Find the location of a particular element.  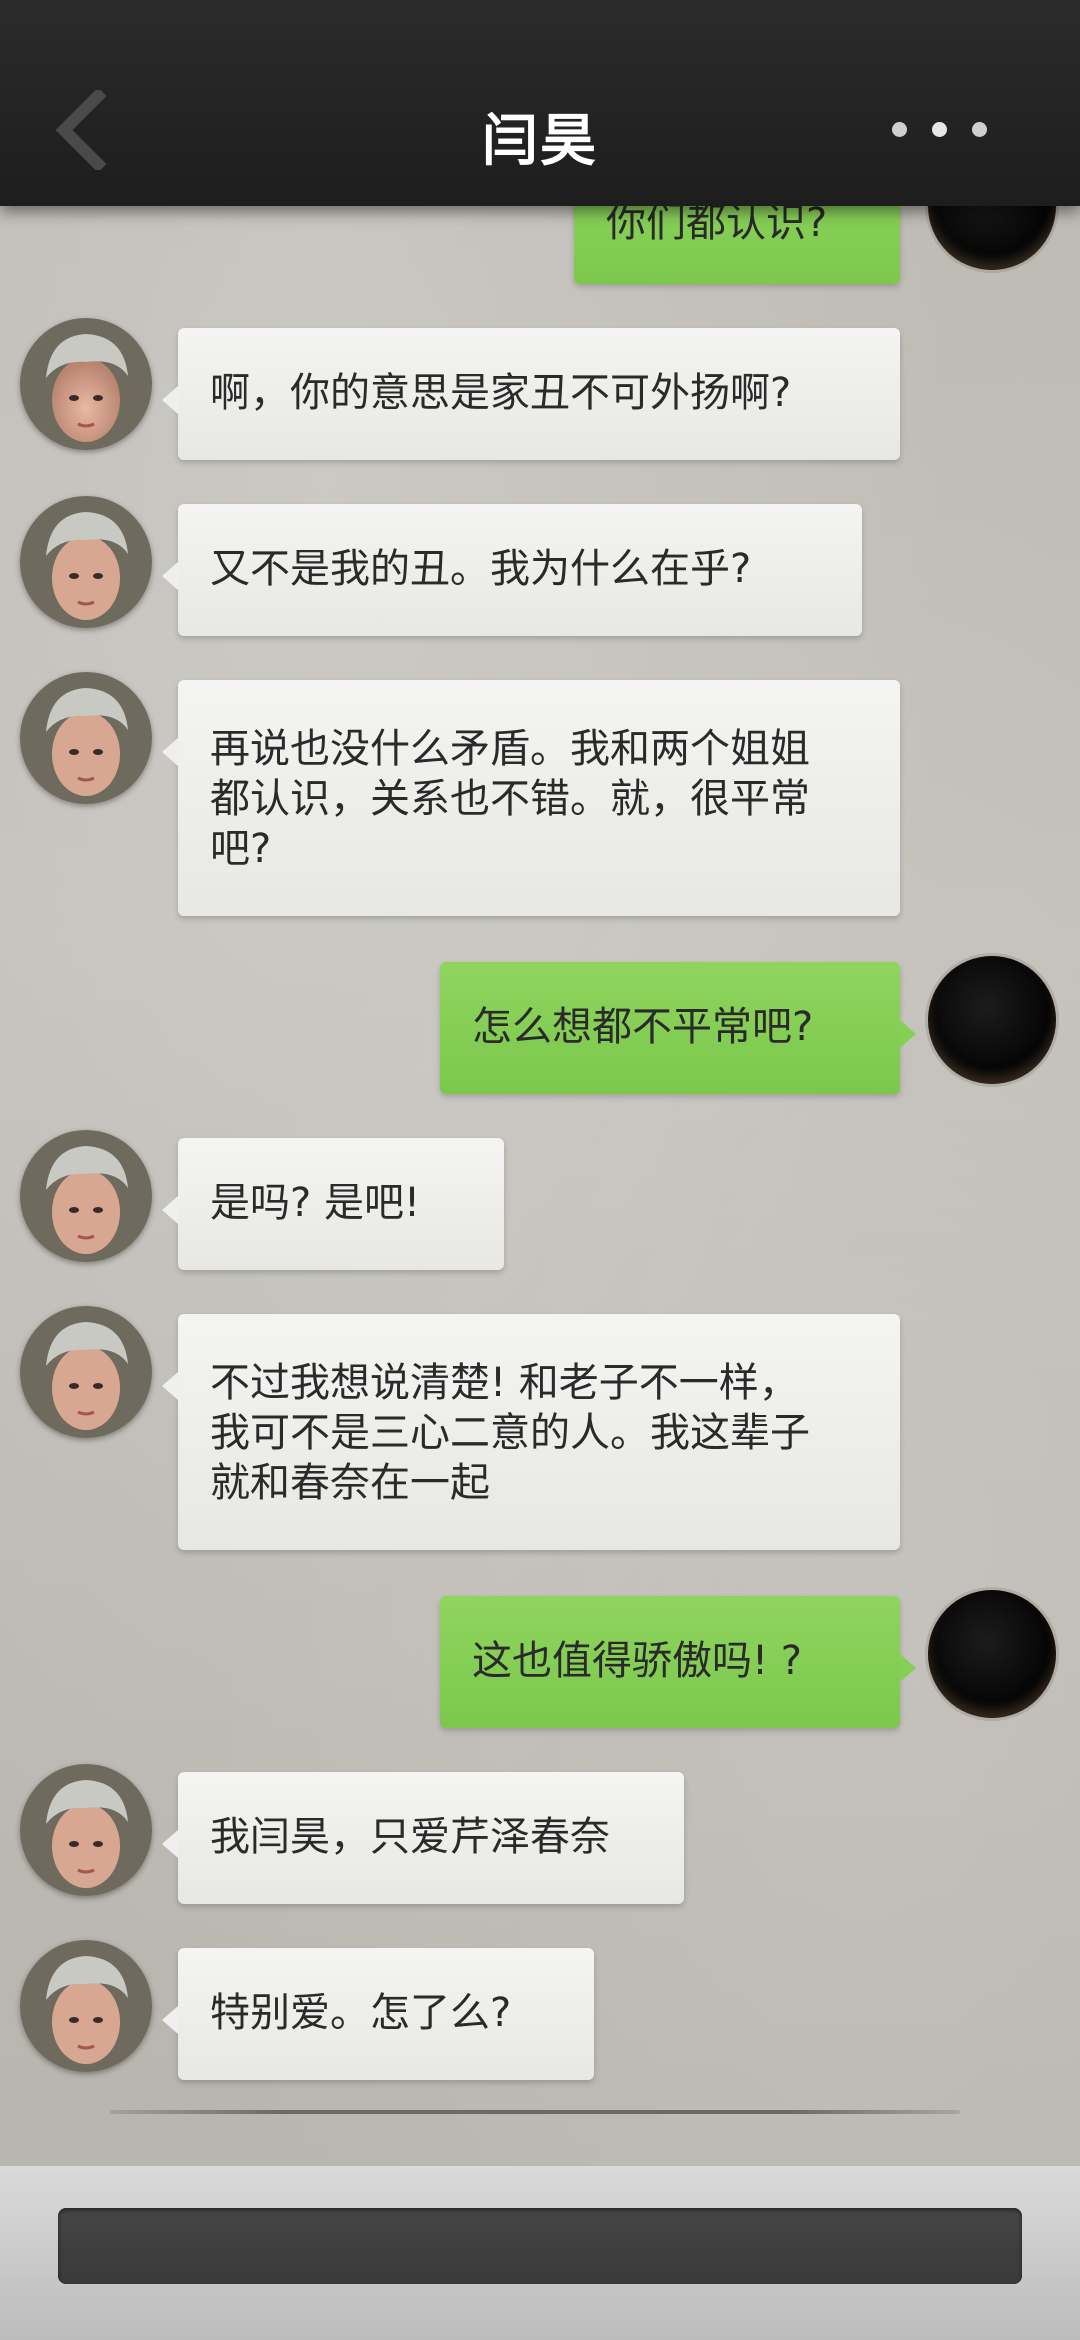

chat-end-divider is located at coordinates (535, 2112).